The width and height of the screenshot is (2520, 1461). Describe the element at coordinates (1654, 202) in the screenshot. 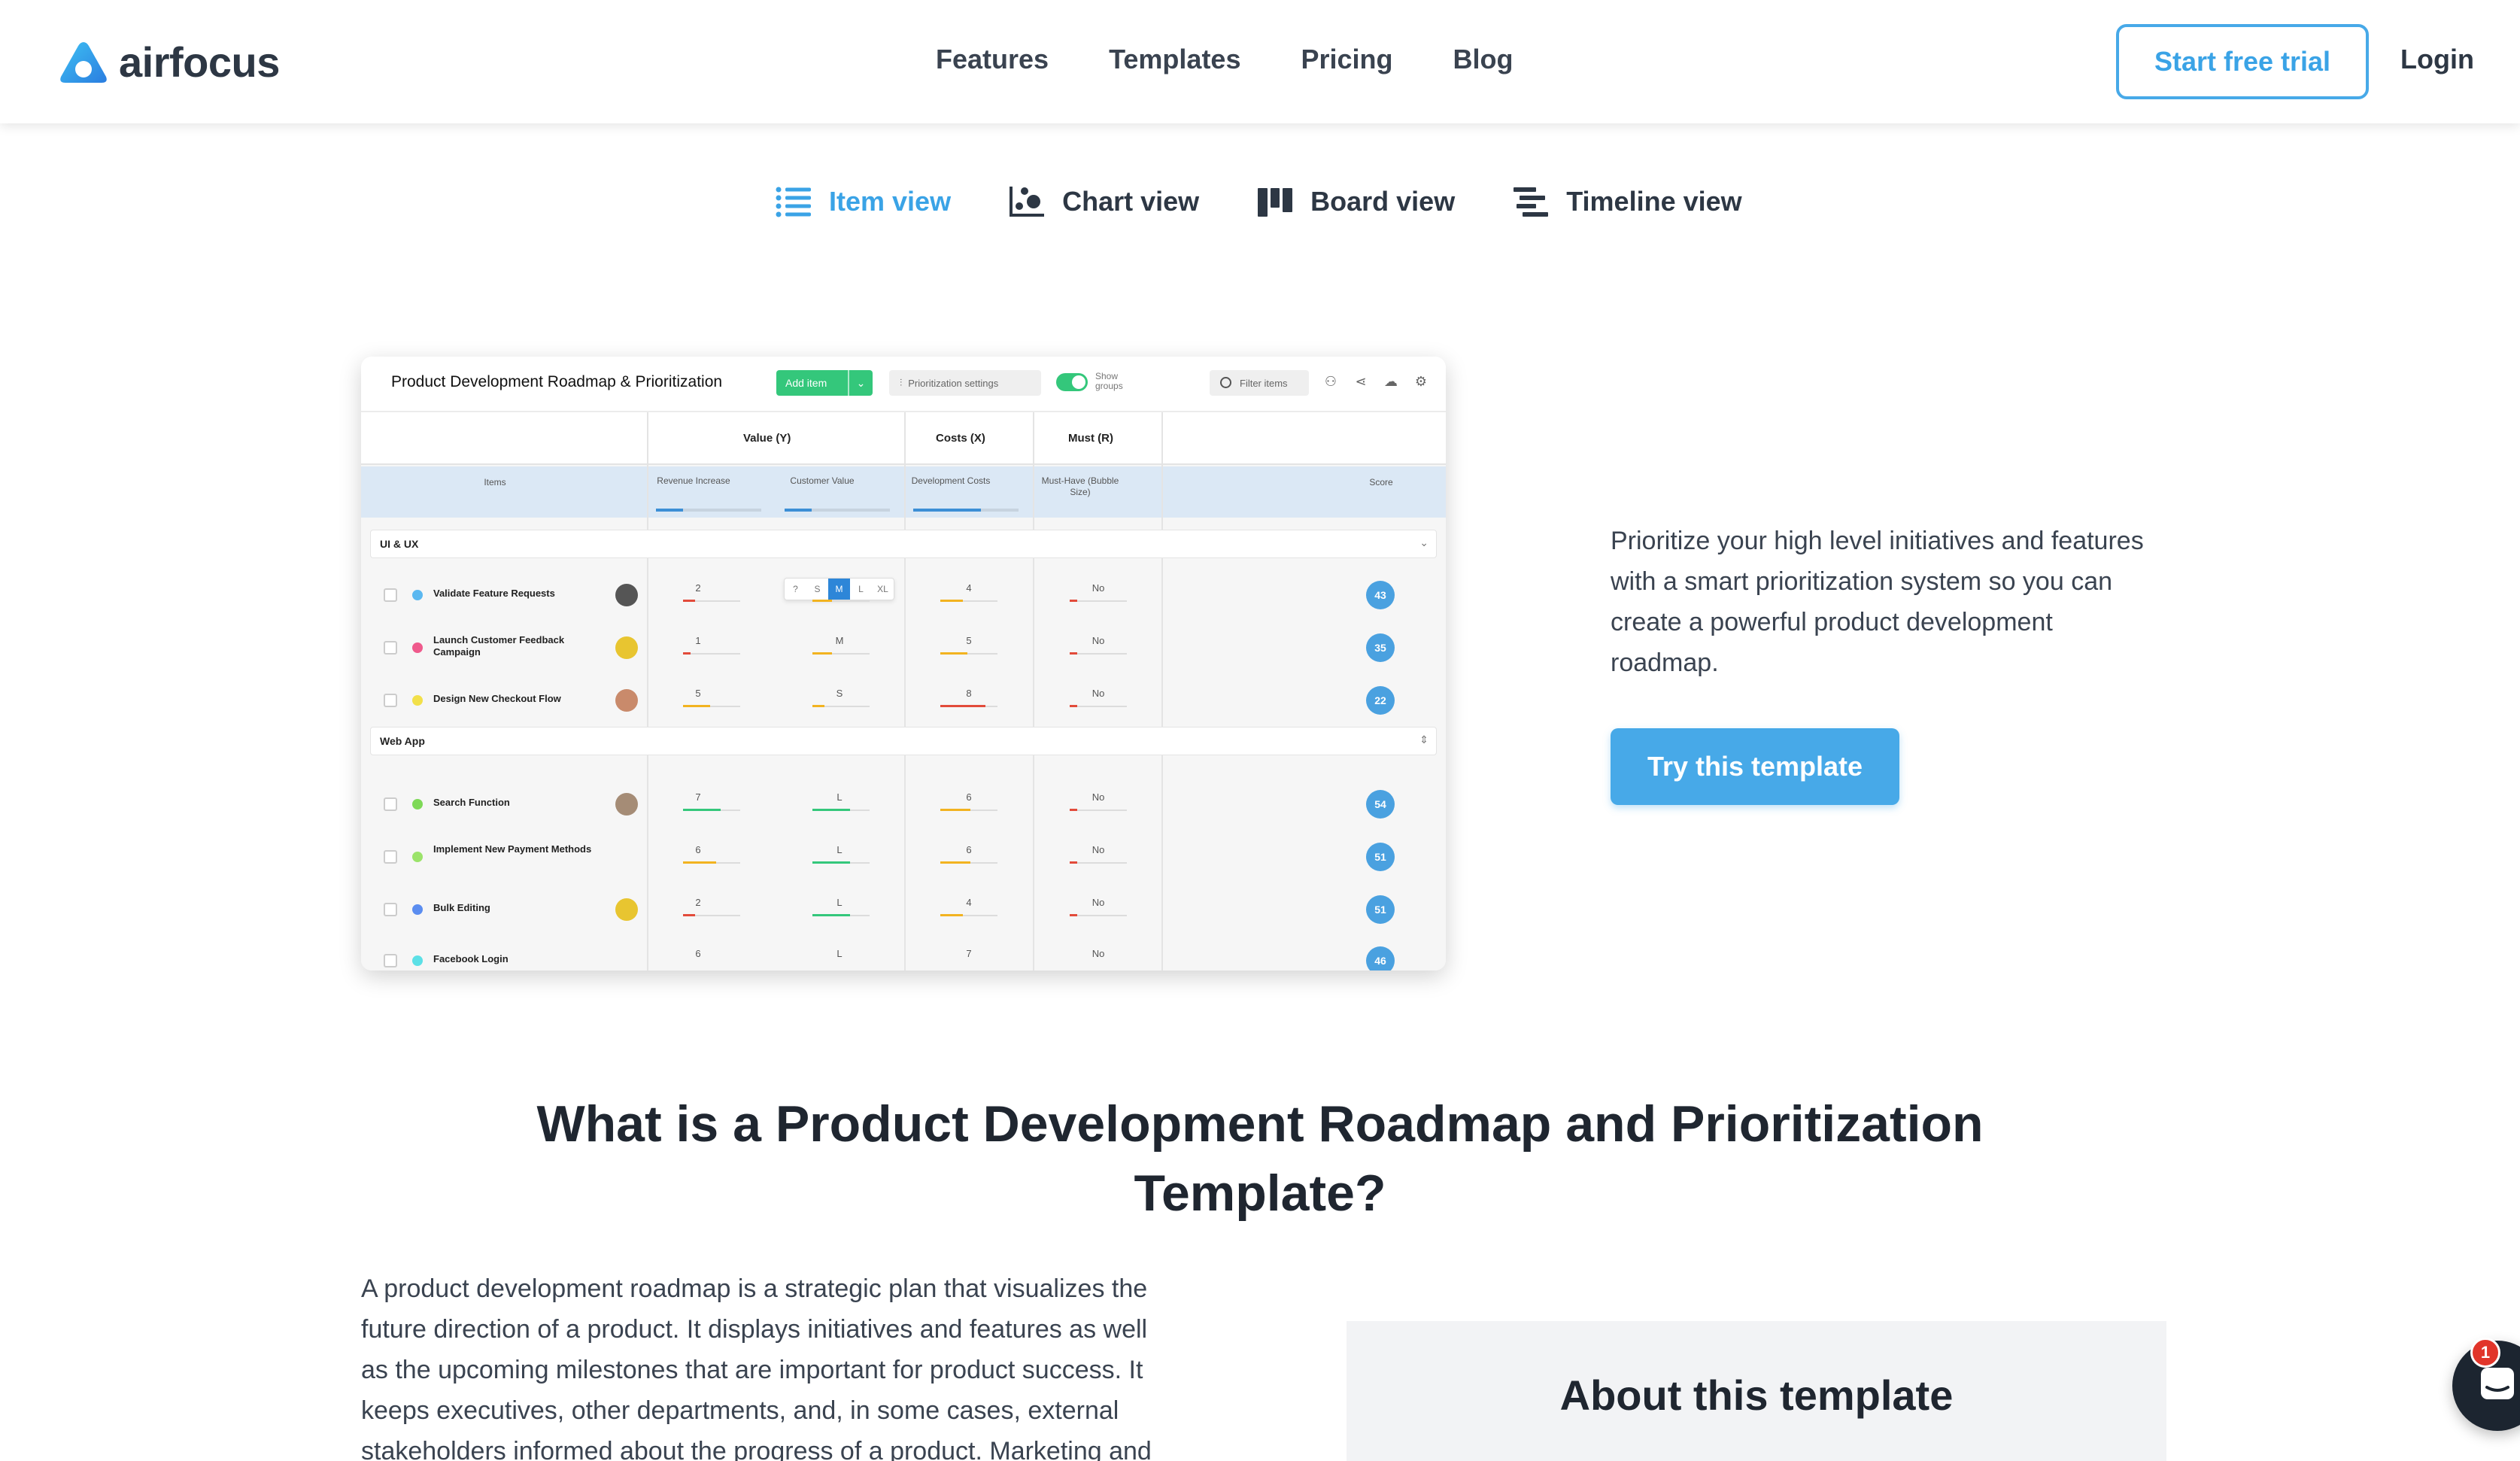

I see `tab-label: Timeline view` at that location.